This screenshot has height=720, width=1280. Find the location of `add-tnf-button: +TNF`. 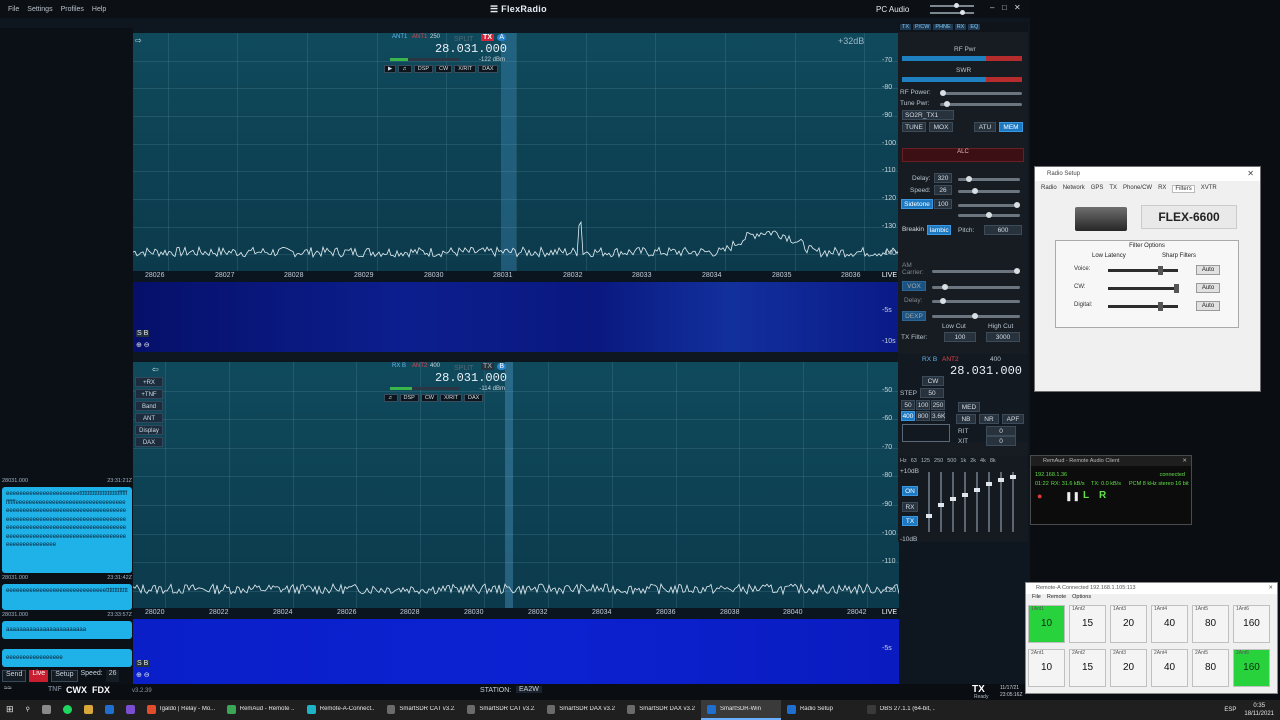

add-tnf-button: +TNF is located at coordinates (149, 394).